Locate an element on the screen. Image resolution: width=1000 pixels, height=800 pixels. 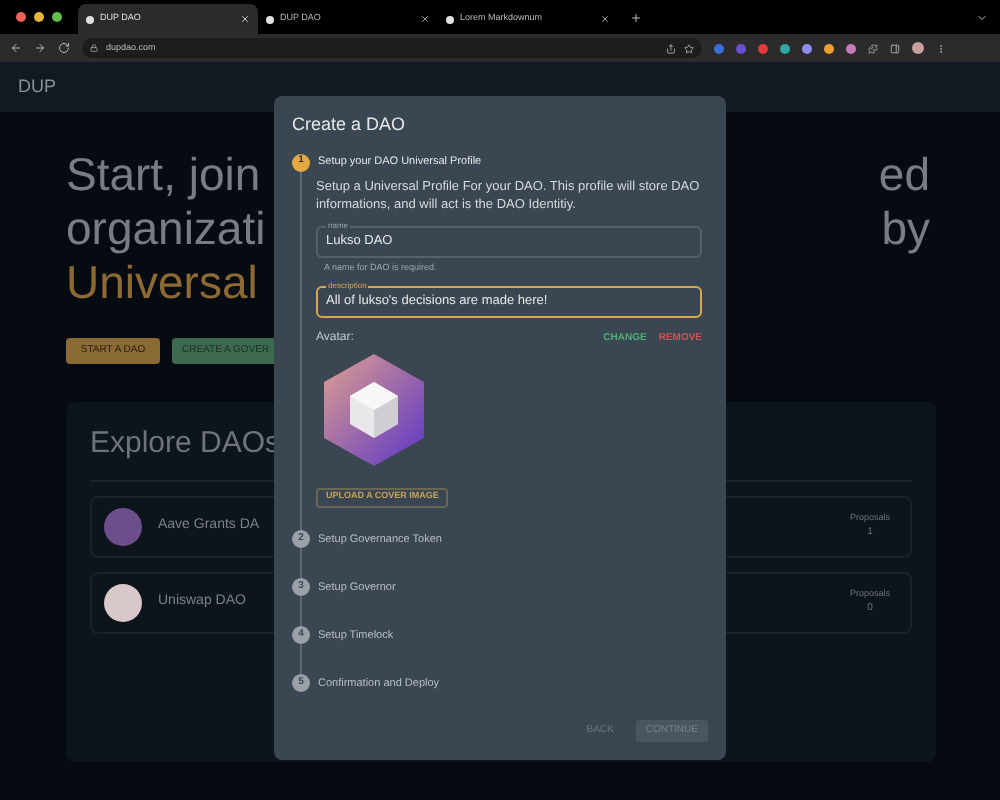
hero-heading: ed is located at coordinates (904, 175).